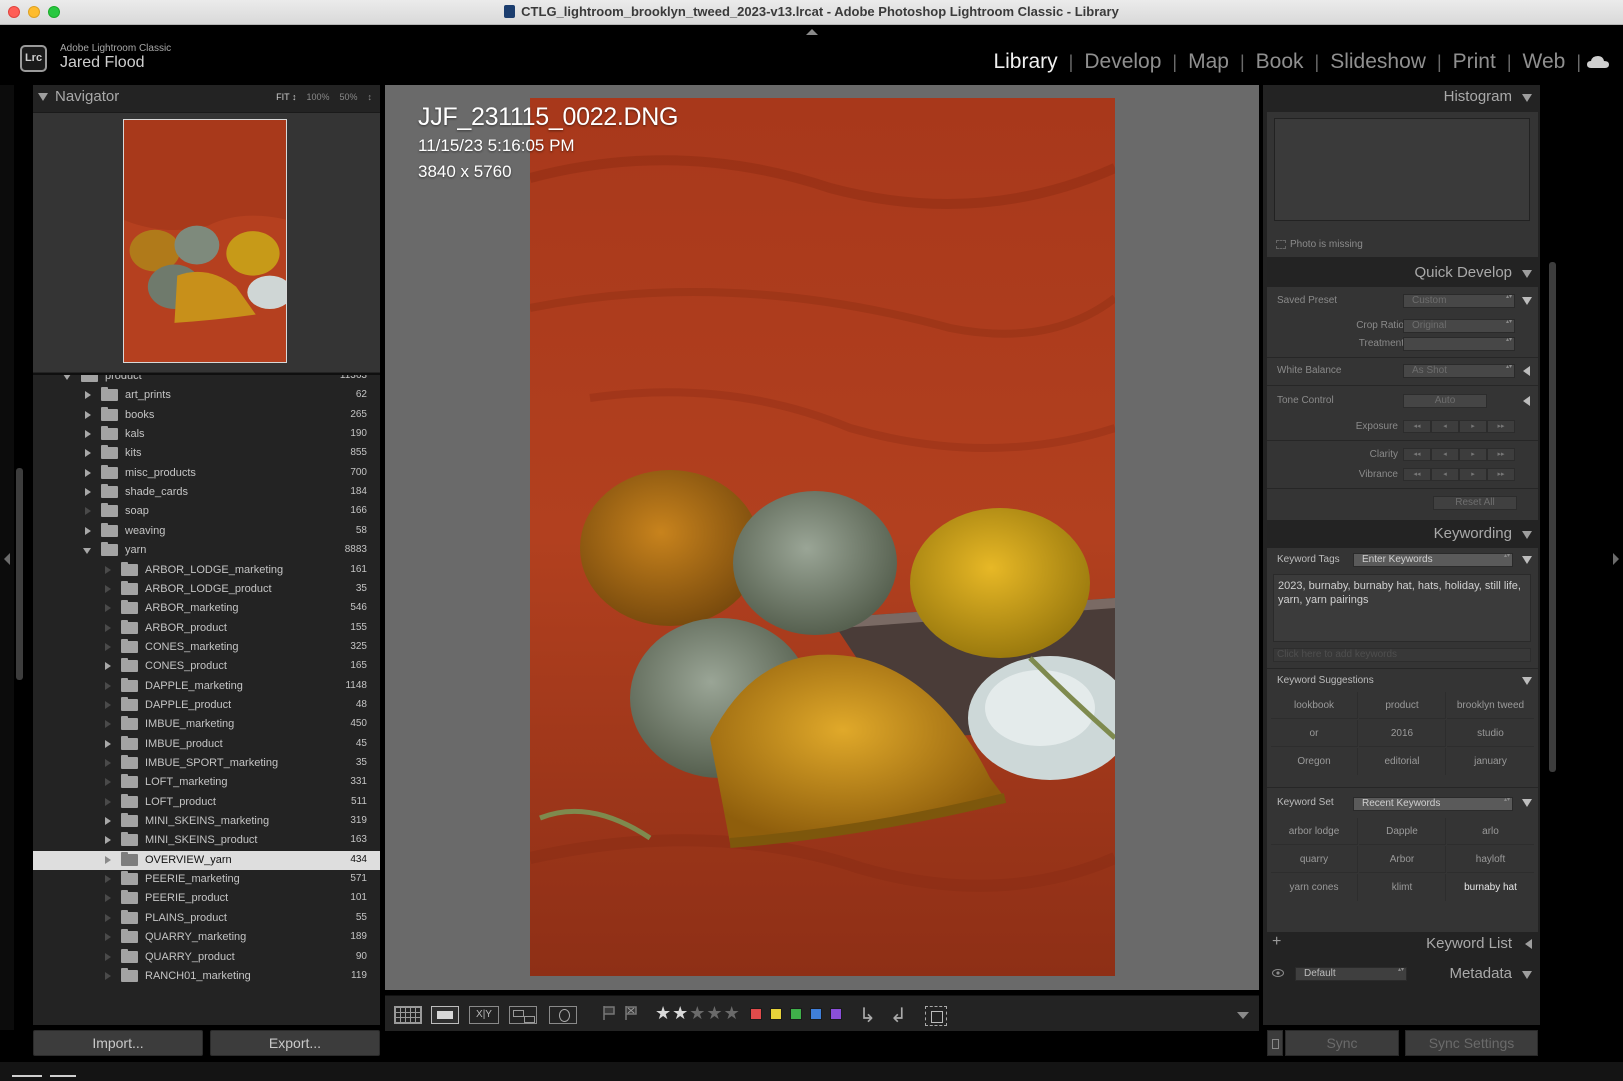 Image resolution: width=1623 pixels, height=1081 pixels. I want to click on keyword-set-keyword: arlo, so click(1490, 831).